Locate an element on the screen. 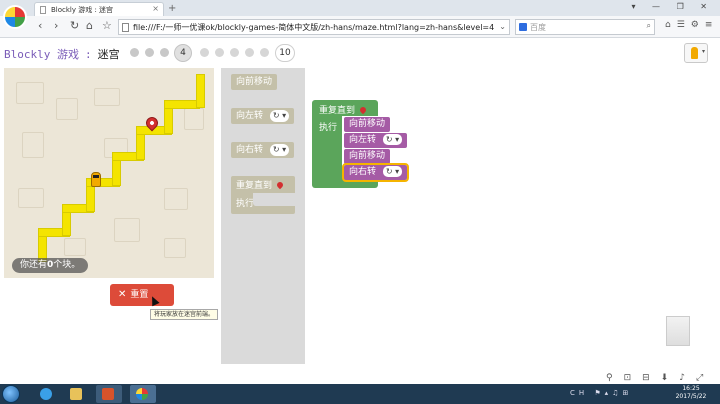  toolbar-icons: ⌂☰⚙≡ is located at coordinates (691, 25).